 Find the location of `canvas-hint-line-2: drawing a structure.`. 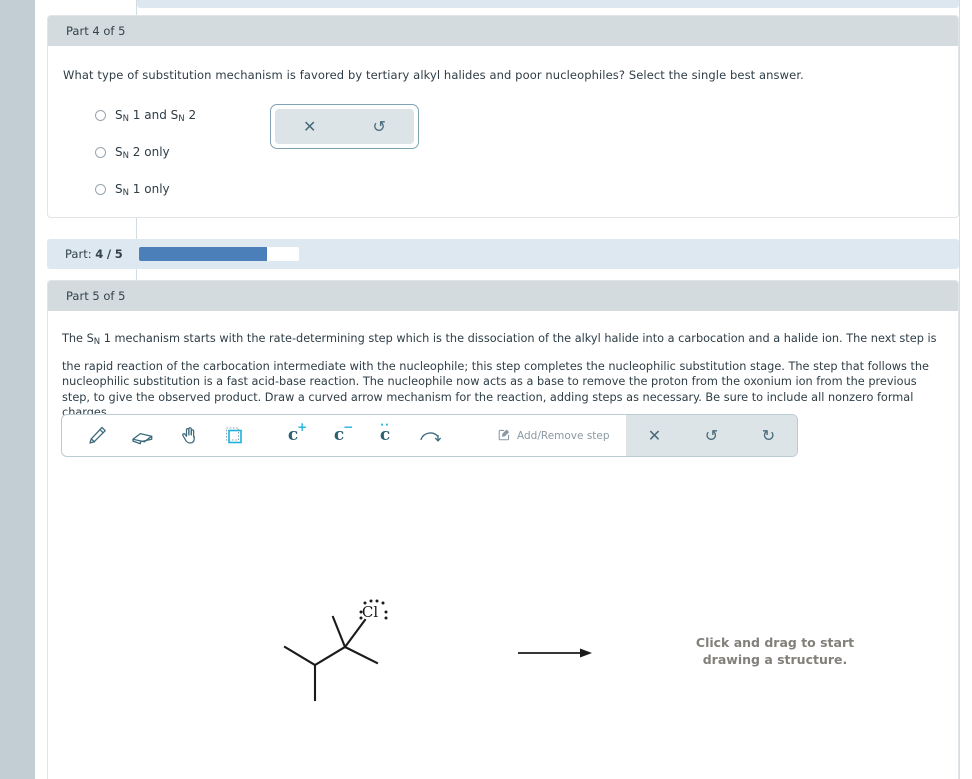

canvas-hint-line-2: drawing a structure. is located at coordinates (775, 659).